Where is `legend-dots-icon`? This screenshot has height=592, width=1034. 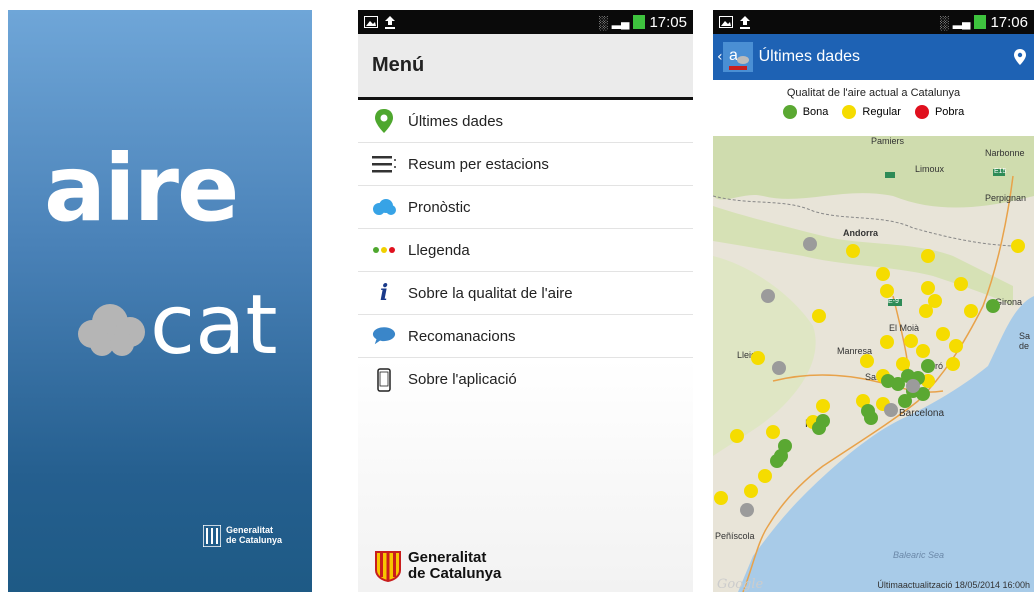
legend-dots-icon is located at coordinates (384, 250).